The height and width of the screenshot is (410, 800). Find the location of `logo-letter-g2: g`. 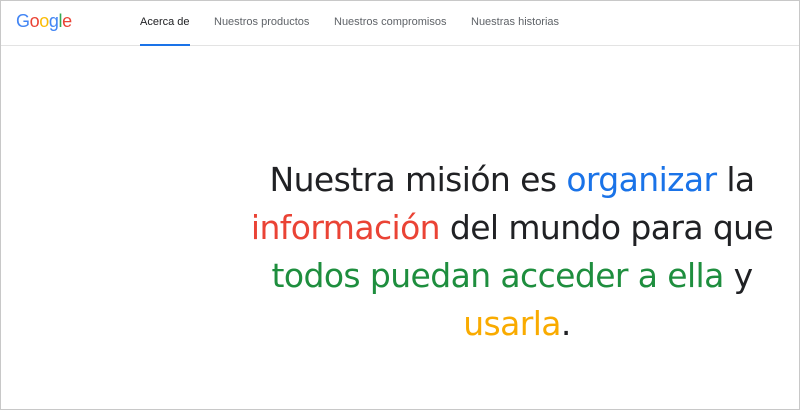

logo-letter-g2: g is located at coordinates (53, 21).